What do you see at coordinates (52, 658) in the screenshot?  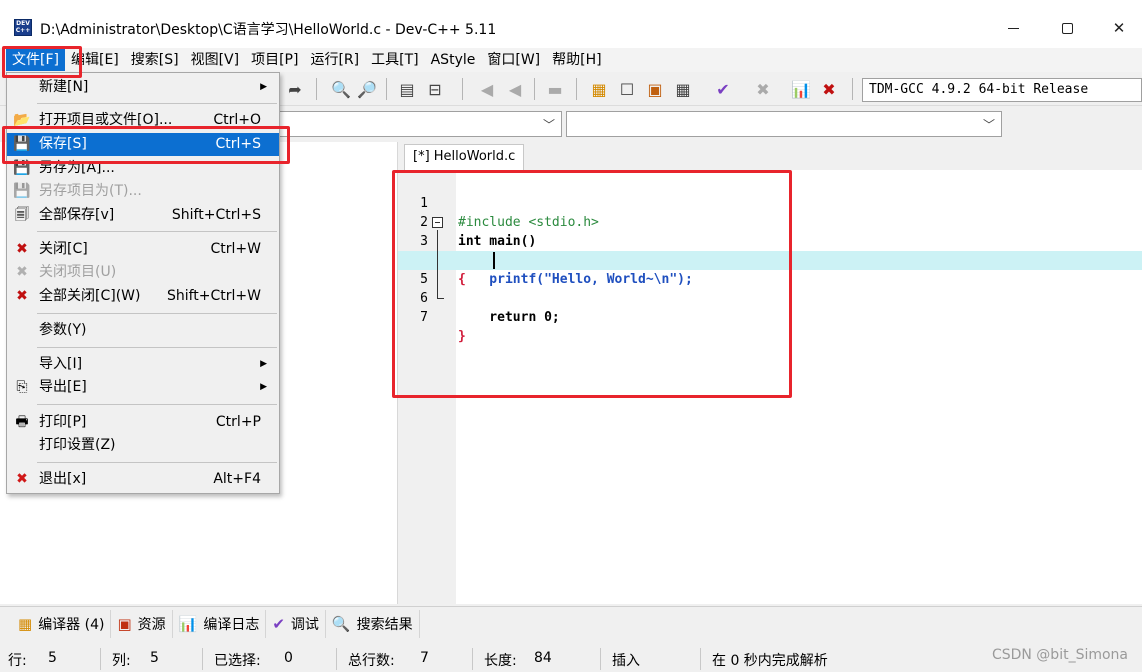 I see `status-row-value: 5` at bounding box center [52, 658].